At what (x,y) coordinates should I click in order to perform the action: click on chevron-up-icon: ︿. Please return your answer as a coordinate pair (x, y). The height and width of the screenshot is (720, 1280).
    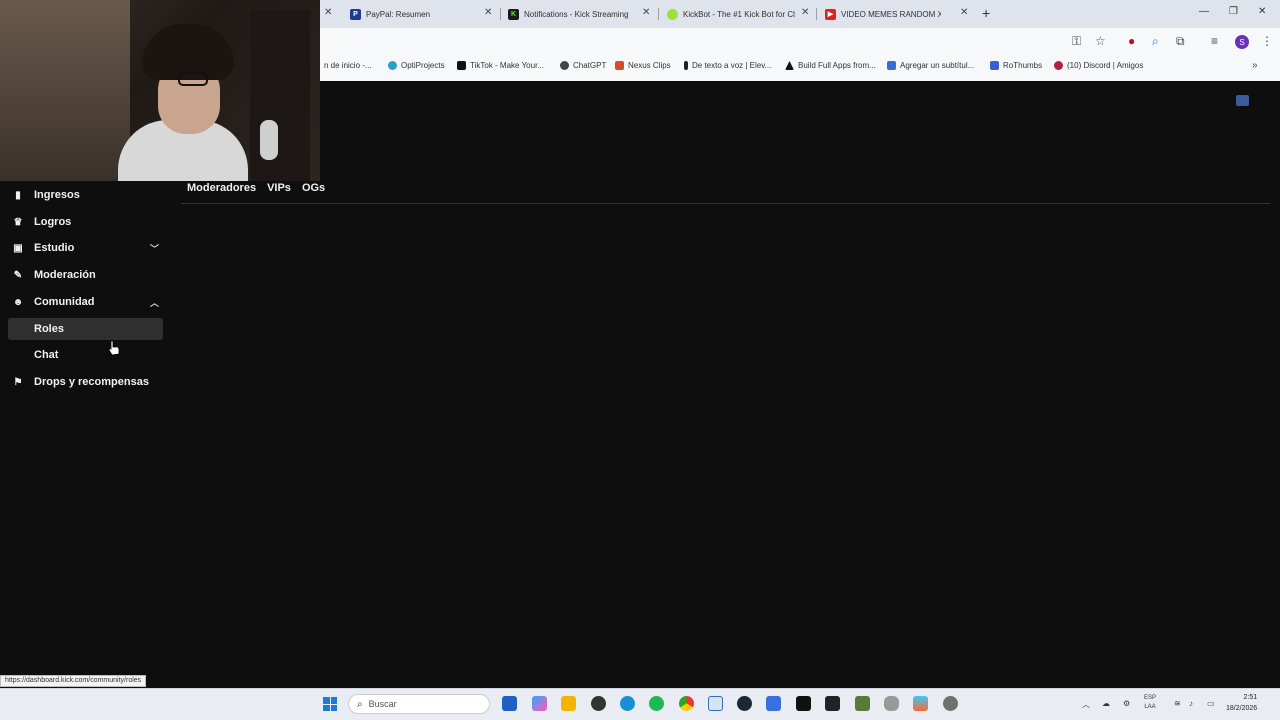
    Looking at the image, I should click on (154, 302).